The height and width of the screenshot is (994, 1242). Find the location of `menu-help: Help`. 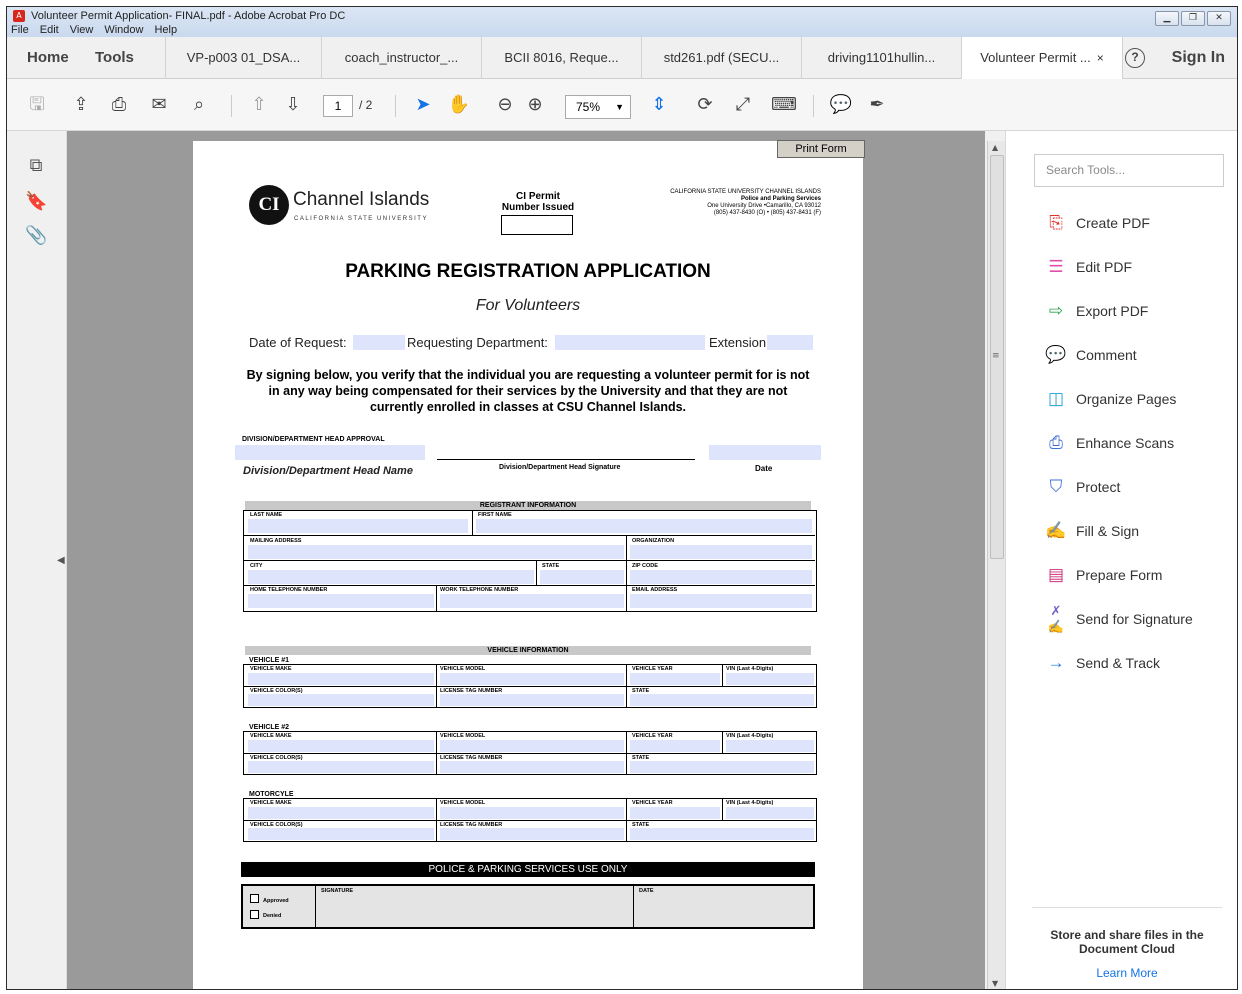

menu-help: Help is located at coordinates (165, 30).